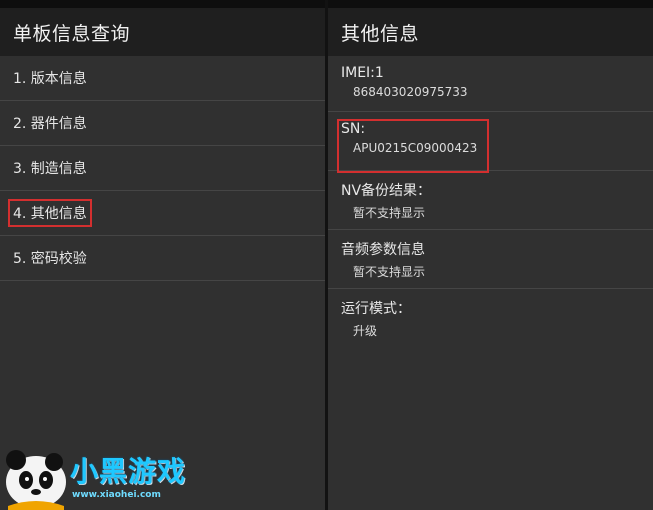 The width and height of the screenshot is (653, 510). Describe the element at coordinates (365, 331) in the screenshot. I see `info-value: 升级` at that location.